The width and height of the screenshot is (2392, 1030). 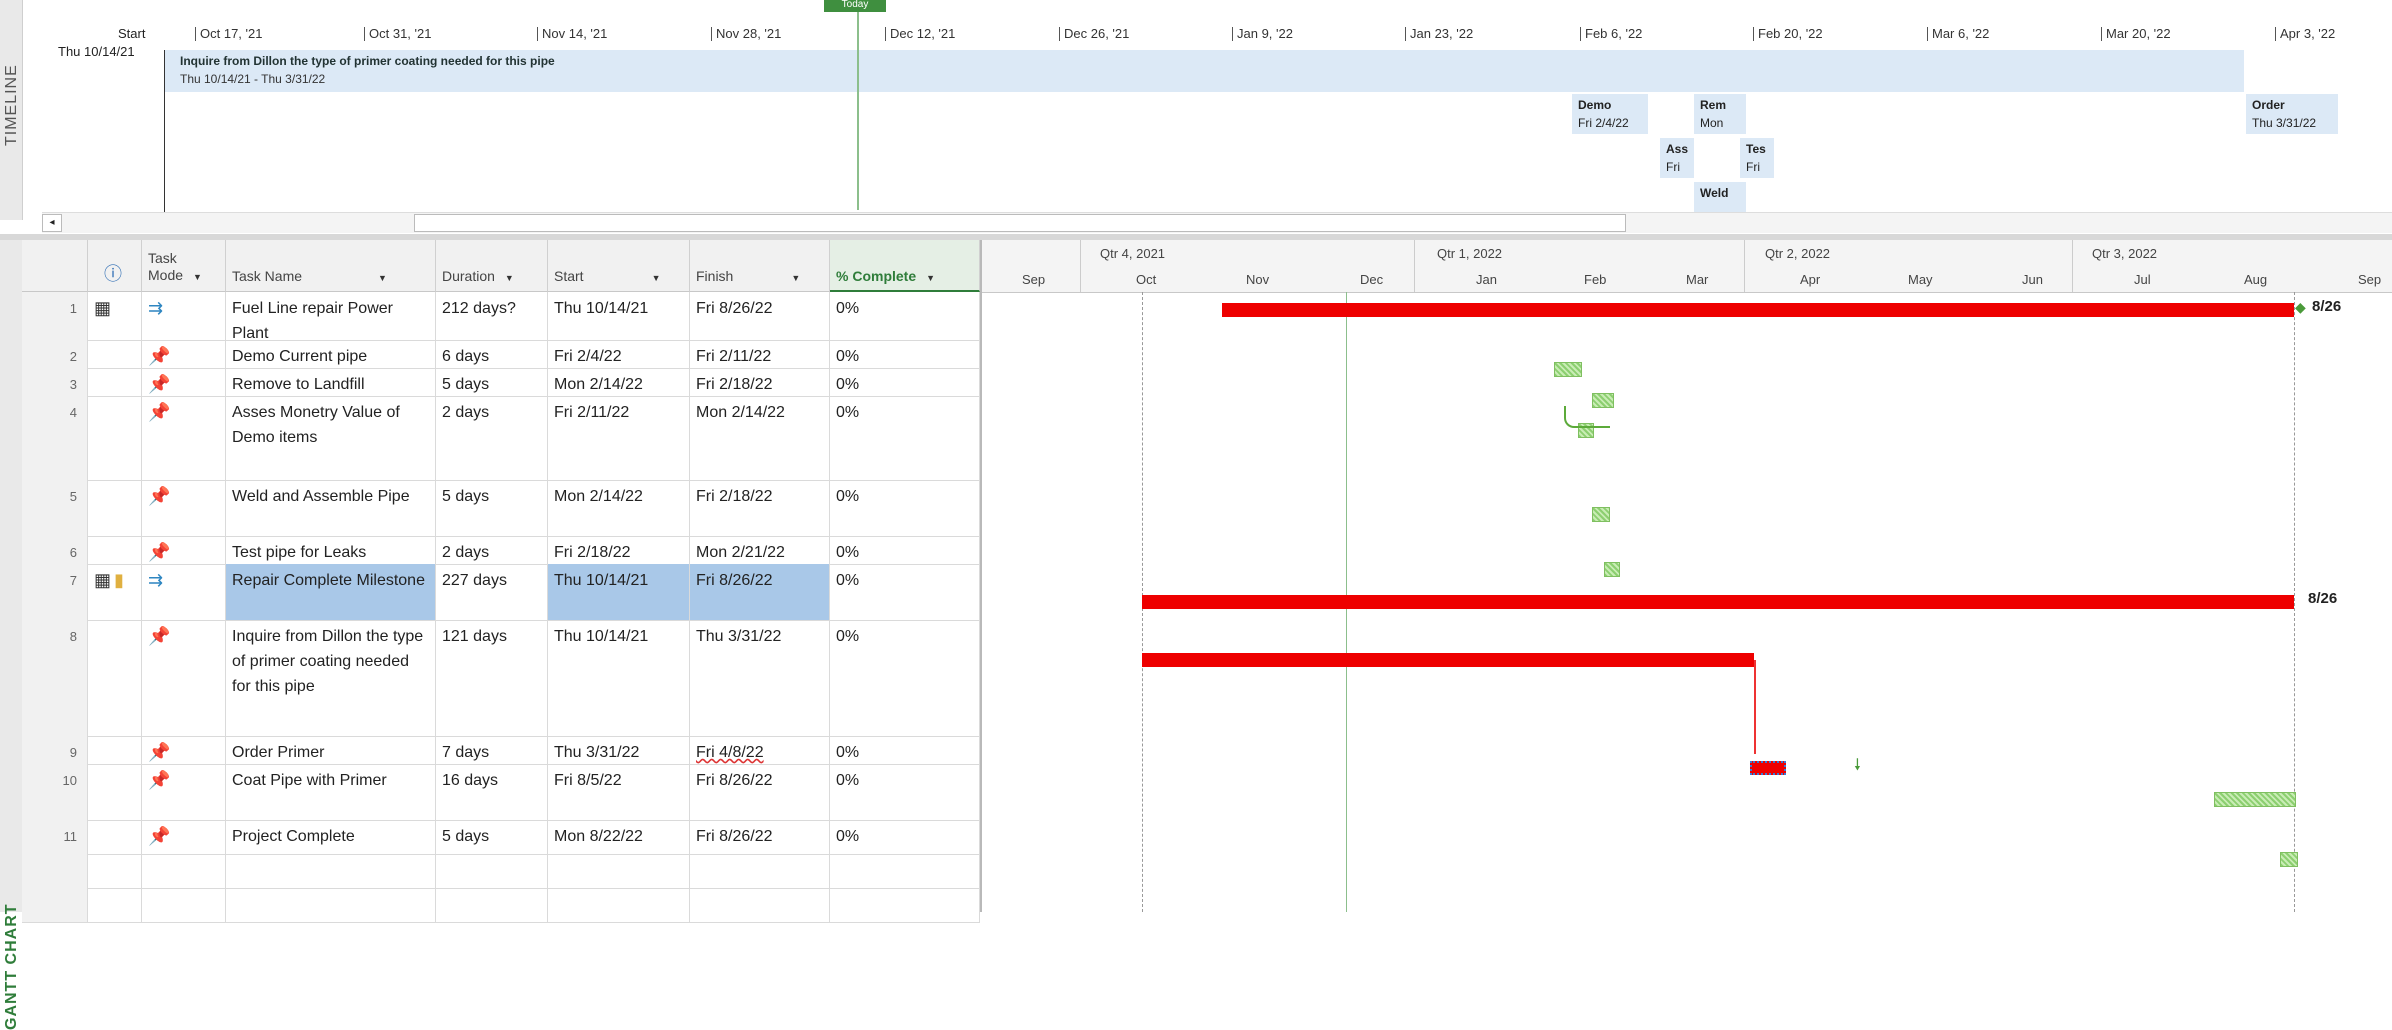 What do you see at coordinates (760, 266) in the screenshot?
I see `header-finish: Finish ▼` at bounding box center [760, 266].